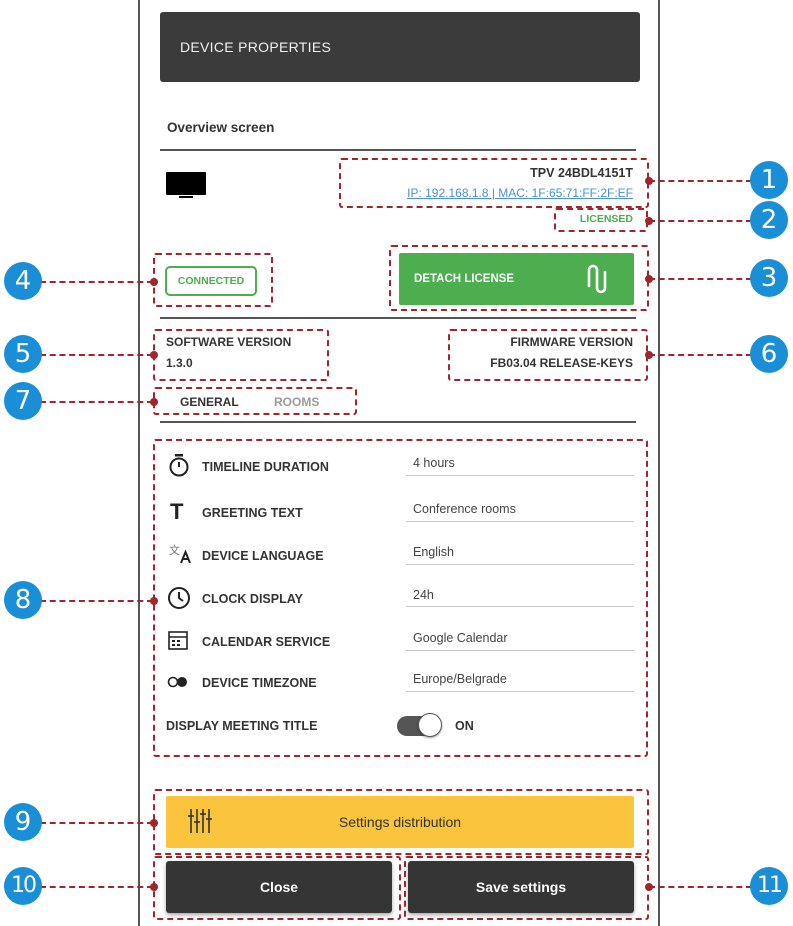  I want to click on status-divider, so click(398, 318).